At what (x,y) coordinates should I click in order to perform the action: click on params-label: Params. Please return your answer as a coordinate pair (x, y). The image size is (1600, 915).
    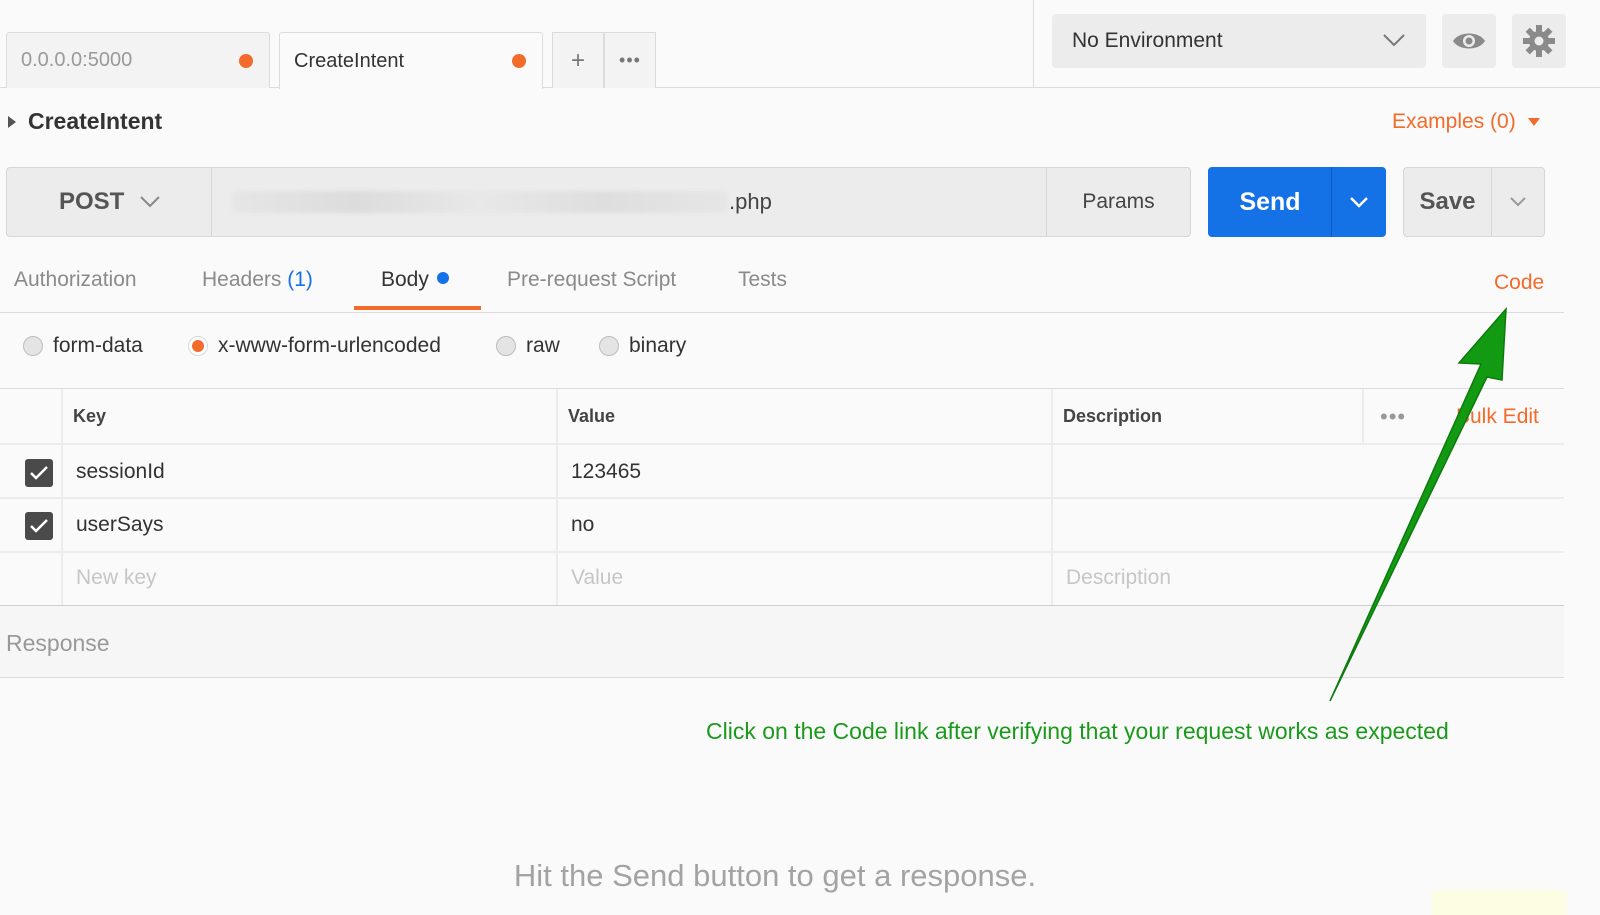
    Looking at the image, I should click on (1118, 201).